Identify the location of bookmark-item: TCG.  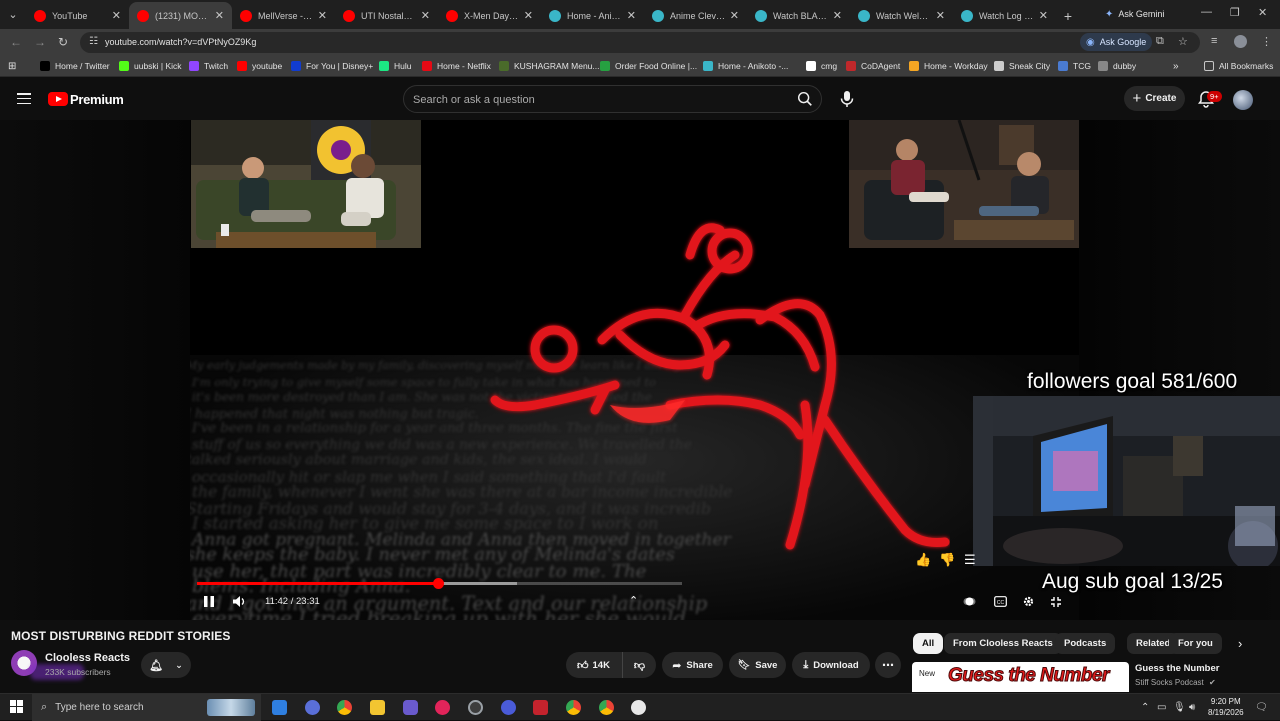
(1074, 66).